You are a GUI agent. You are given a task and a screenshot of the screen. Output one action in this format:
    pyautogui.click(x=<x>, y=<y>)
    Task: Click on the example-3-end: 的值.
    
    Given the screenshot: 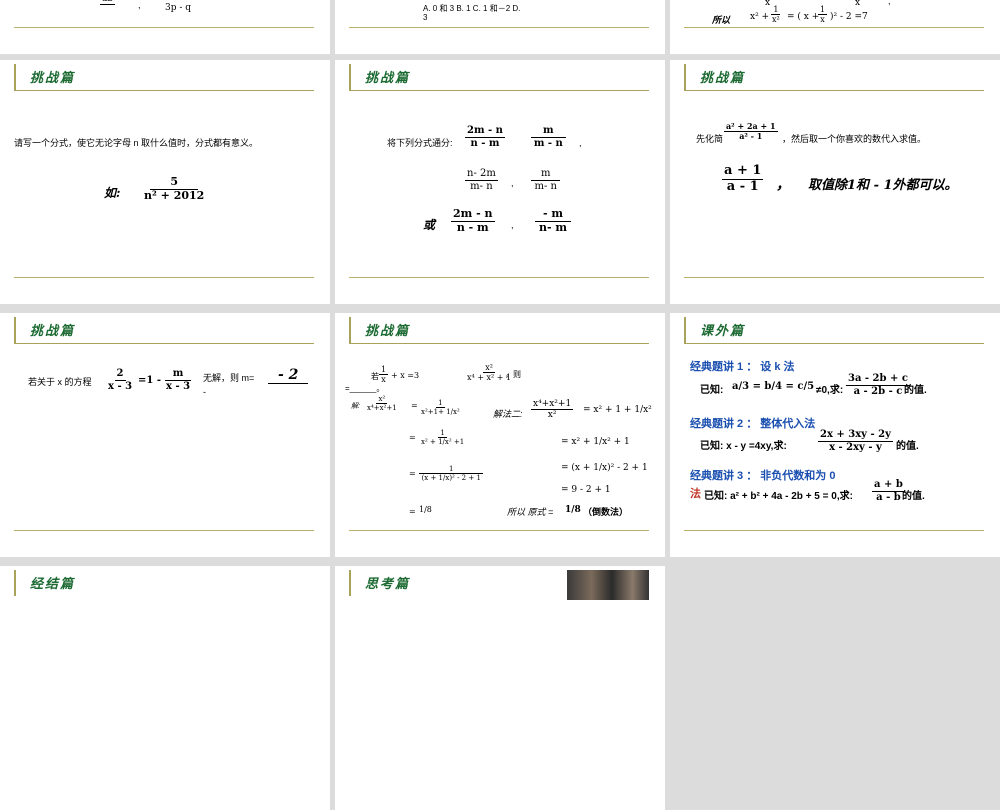 What is the action you would take?
    pyautogui.click(x=913, y=496)
    